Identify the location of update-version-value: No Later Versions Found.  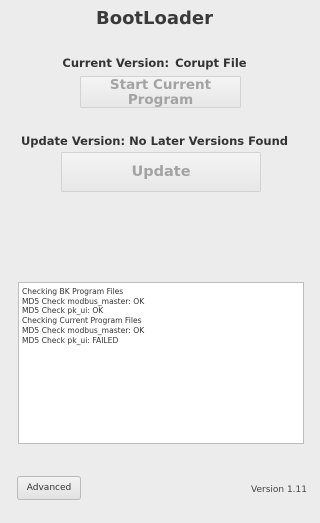
(209, 141).